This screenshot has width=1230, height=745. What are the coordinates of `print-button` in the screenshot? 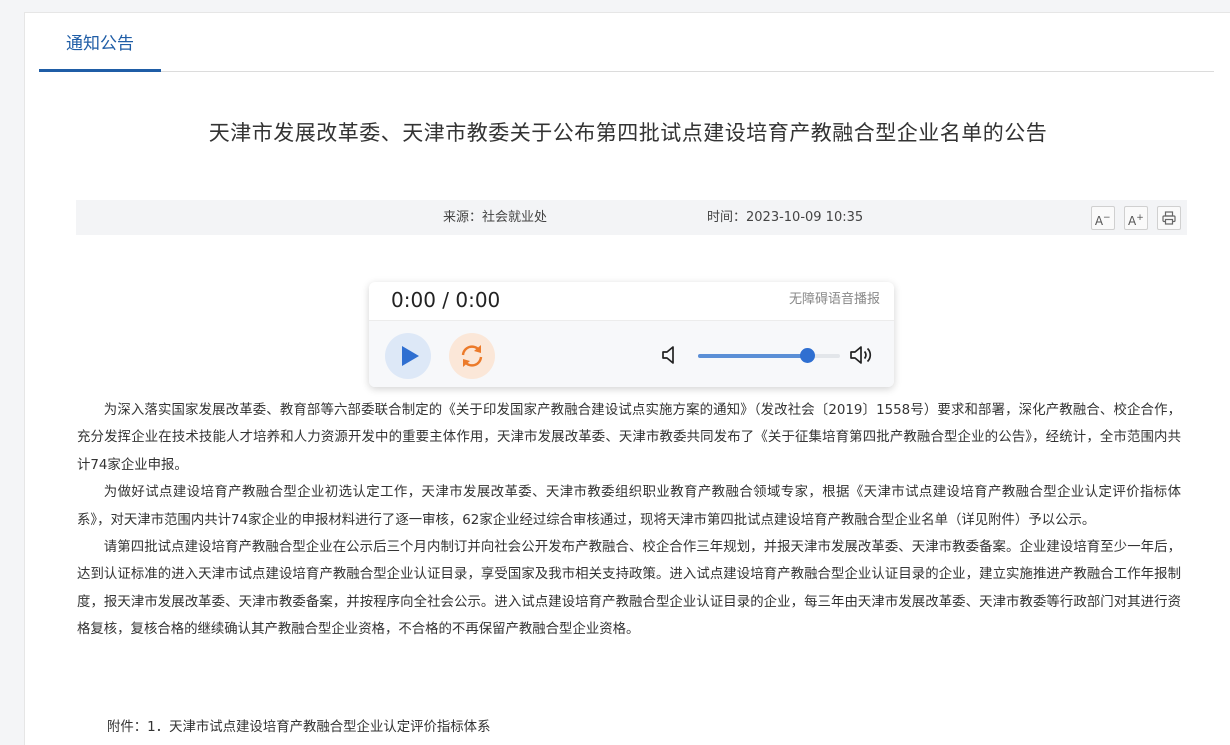 It's located at (1169, 218).